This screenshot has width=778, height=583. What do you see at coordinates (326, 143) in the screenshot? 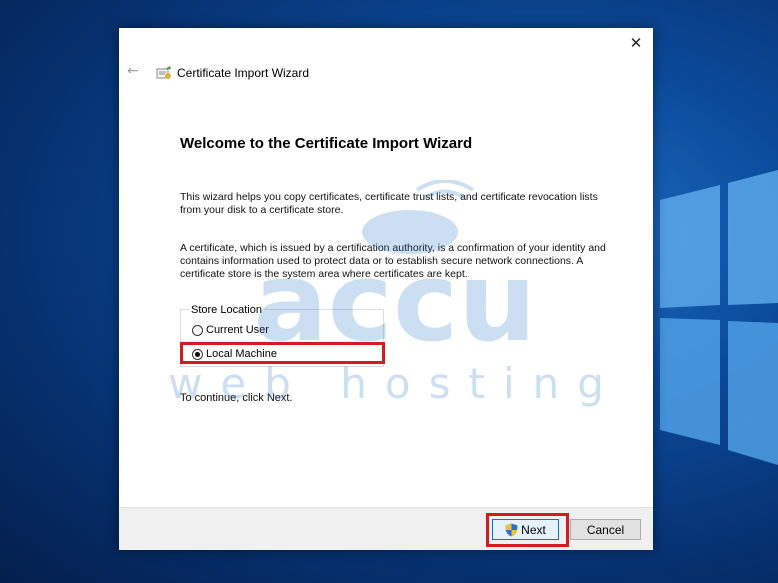
I see `page-heading: Welcome to the Certificate Import Wizard` at bounding box center [326, 143].